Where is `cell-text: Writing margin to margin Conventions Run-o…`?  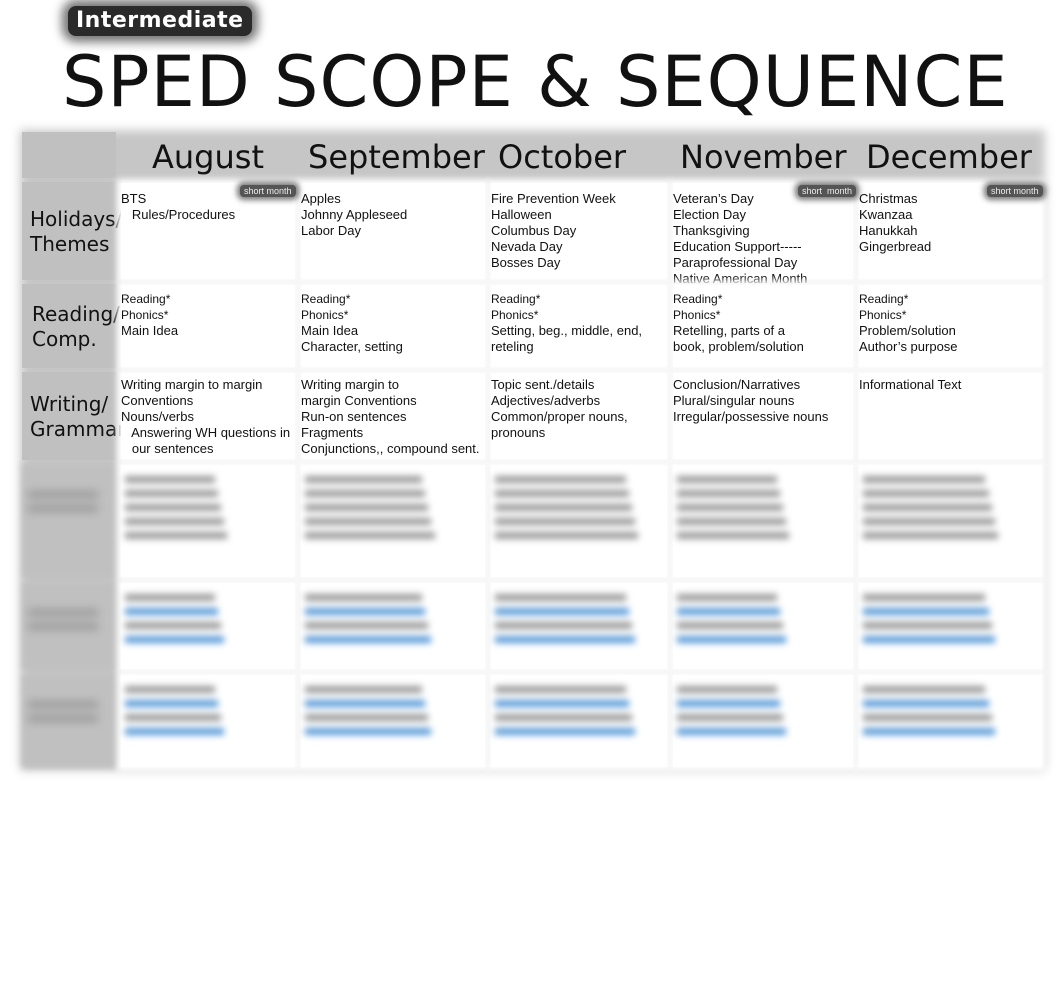
cell-text: Writing margin to margin Conventions Run-o… is located at coordinates (390, 417).